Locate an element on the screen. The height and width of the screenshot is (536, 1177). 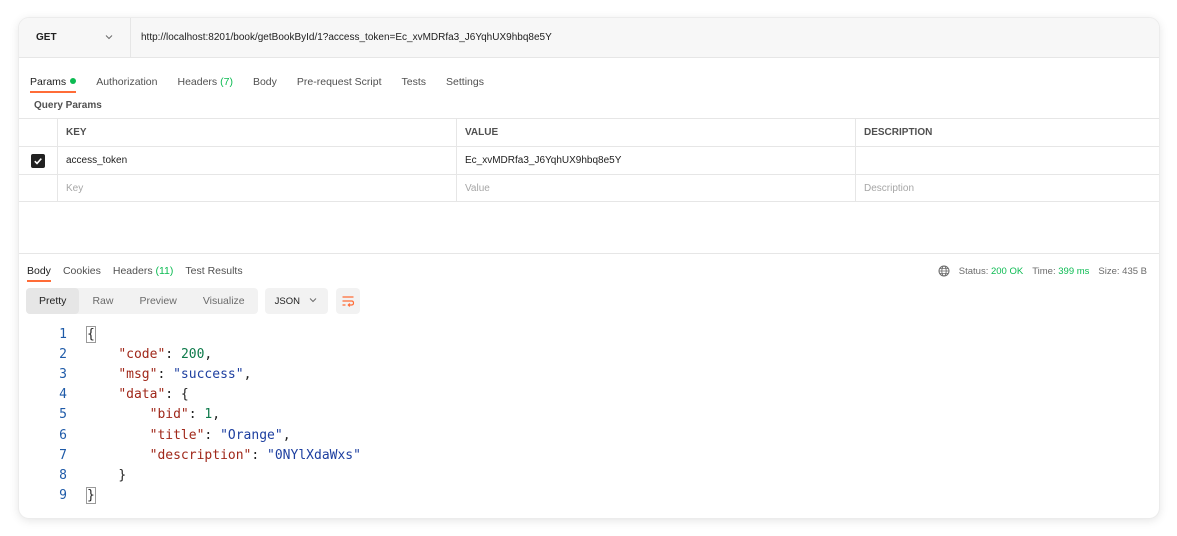
line-number: 5 is located at coordinates (63, 415).